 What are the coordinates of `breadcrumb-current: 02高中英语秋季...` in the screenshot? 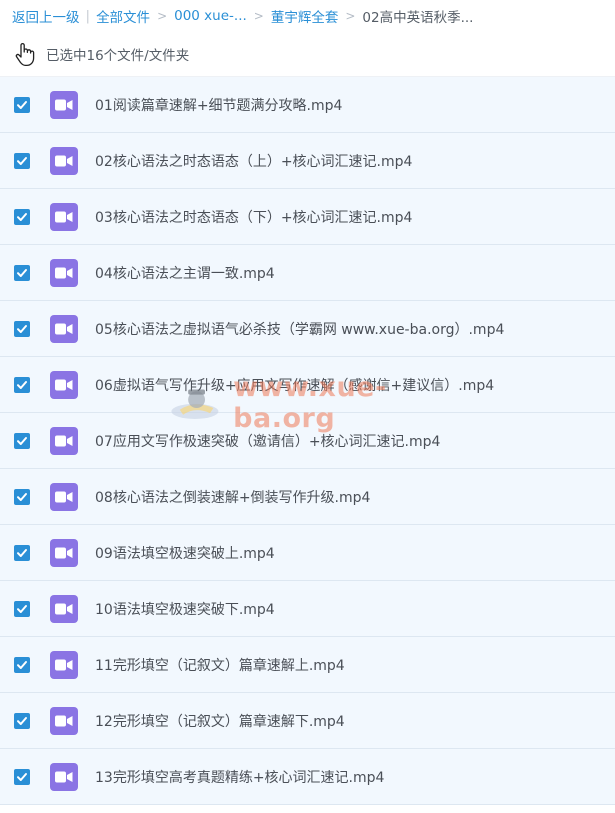 It's located at (418, 18).